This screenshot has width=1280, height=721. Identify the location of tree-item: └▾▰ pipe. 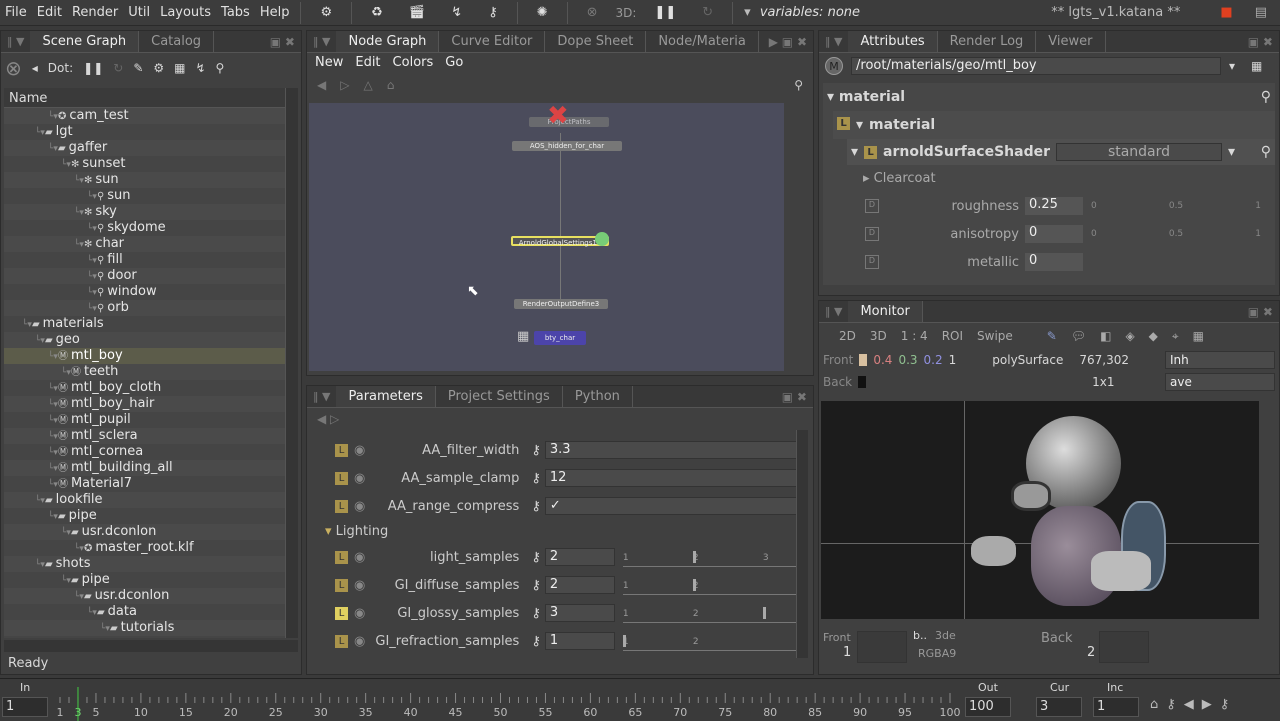
(145, 516).